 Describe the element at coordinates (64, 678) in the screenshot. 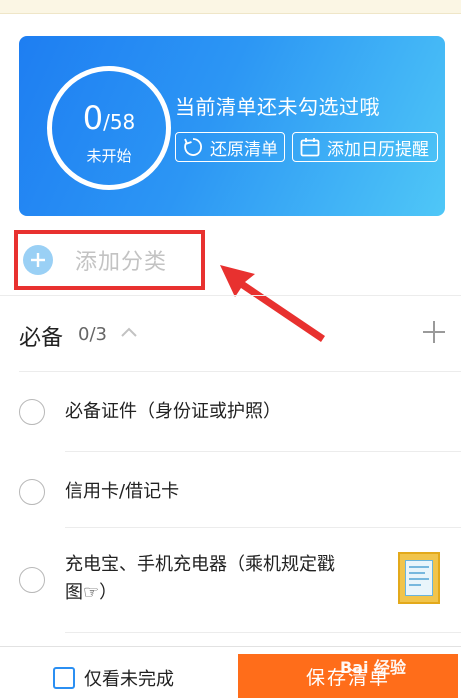

I see `only-unfinished-checkbox` at that location.